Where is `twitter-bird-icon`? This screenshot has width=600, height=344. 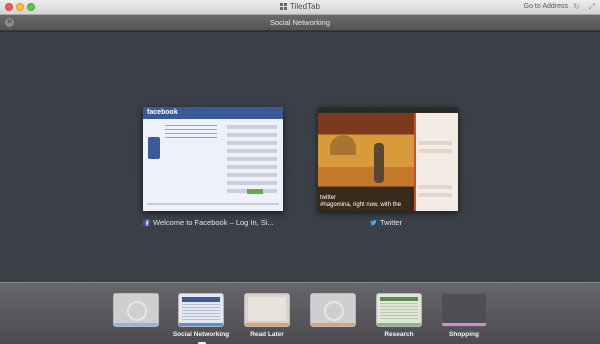 twitter-bird-icon is located at coordinates (373, 223).